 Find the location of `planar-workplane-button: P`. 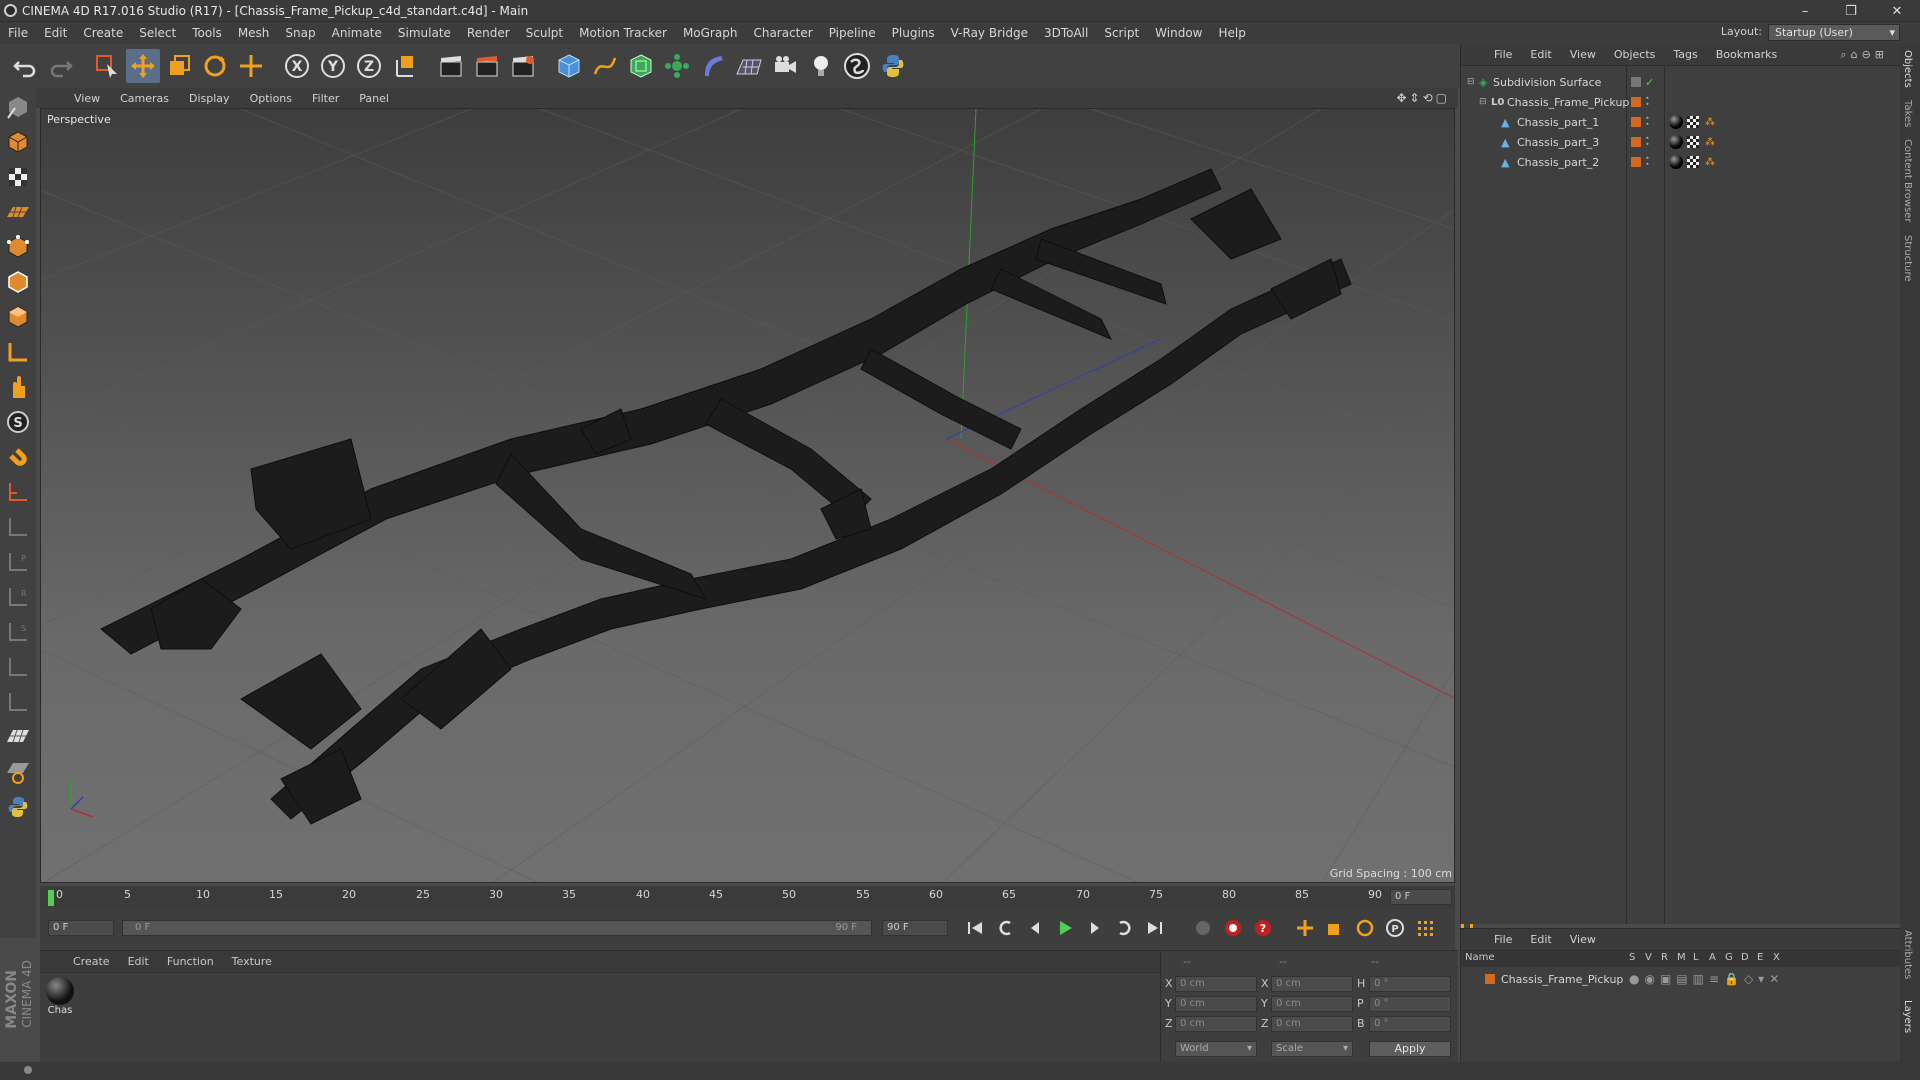

planar-workplane-button: P is located at coordinates (18, 562).